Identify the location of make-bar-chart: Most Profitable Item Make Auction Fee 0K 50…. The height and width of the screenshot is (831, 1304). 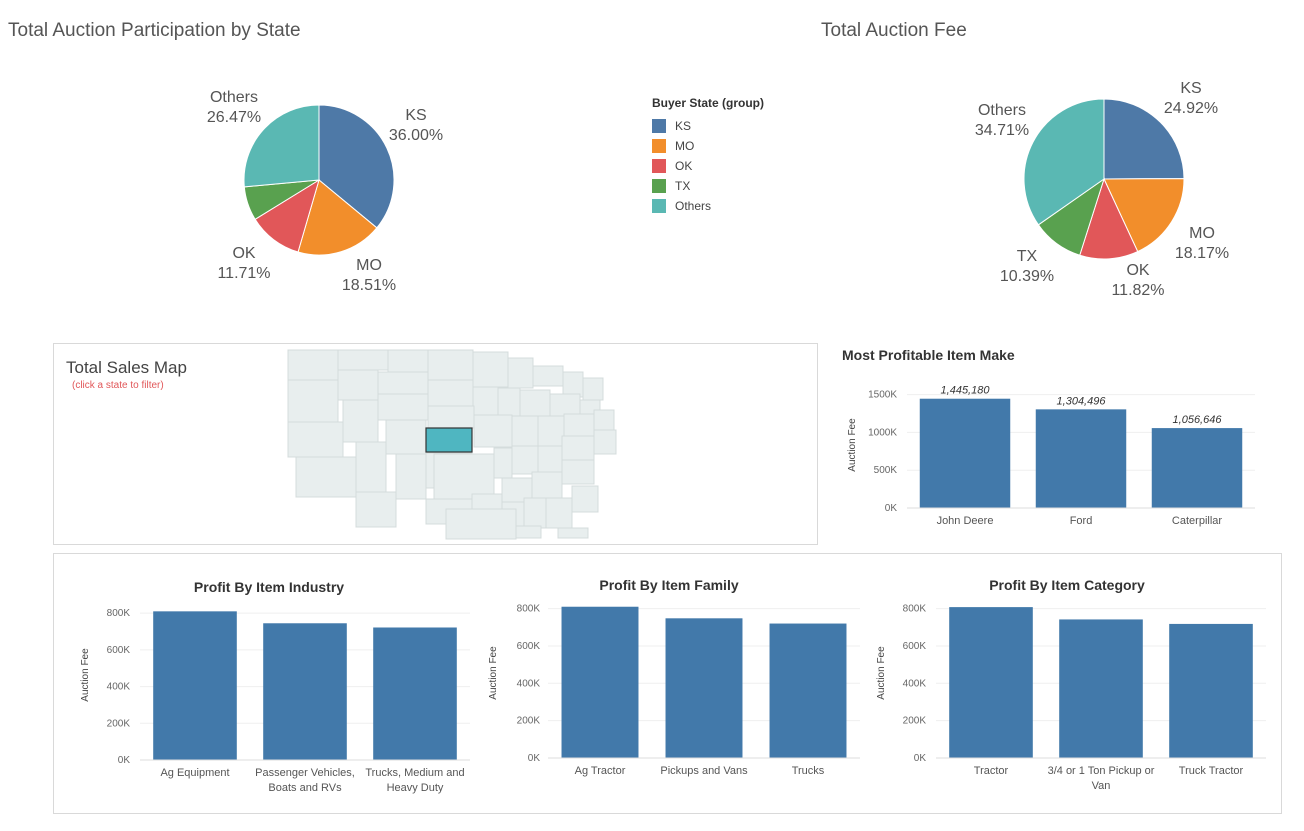
(1048, 437).